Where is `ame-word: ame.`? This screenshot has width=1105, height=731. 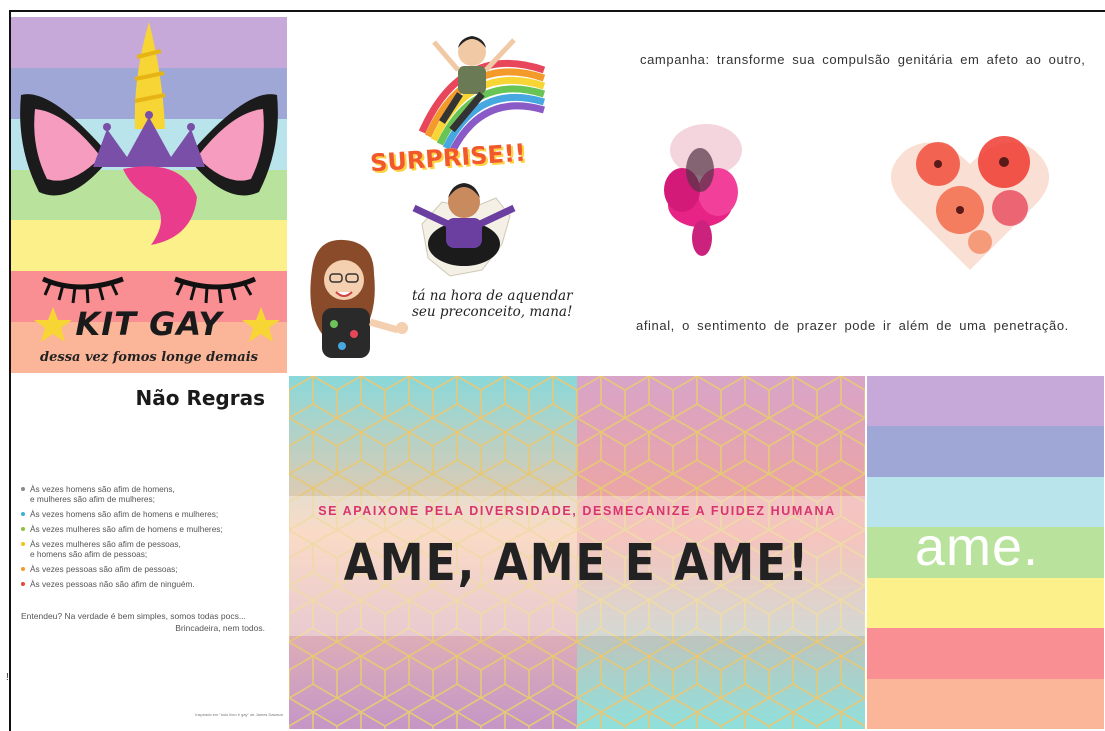
ame-word: ame. is located at coordinates (977, 547).